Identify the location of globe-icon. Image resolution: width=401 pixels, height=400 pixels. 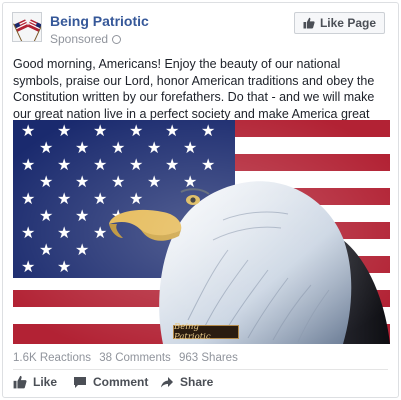
(117, 39).